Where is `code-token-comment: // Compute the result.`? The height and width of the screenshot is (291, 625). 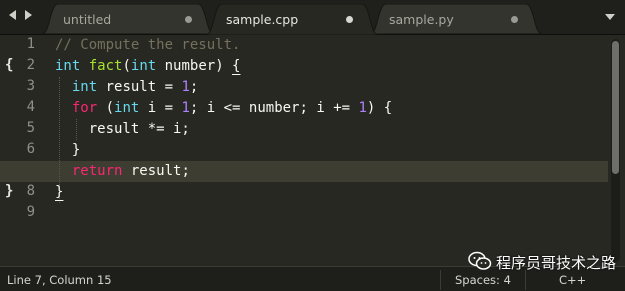 code-token-comment: // Compute the result. is located at coordinates (148, 45).